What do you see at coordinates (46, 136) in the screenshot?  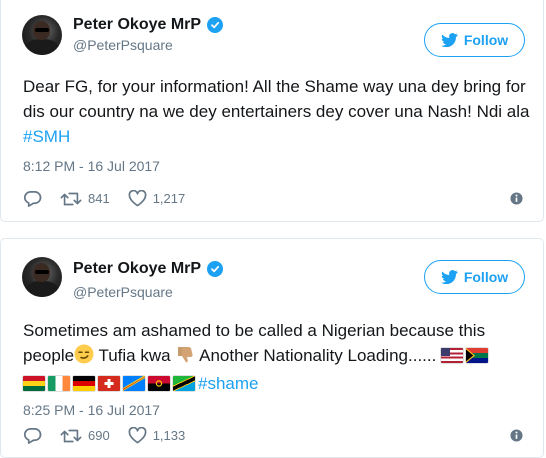 I see `hashtag-link: #SMH` at bounding box center [46, 136].